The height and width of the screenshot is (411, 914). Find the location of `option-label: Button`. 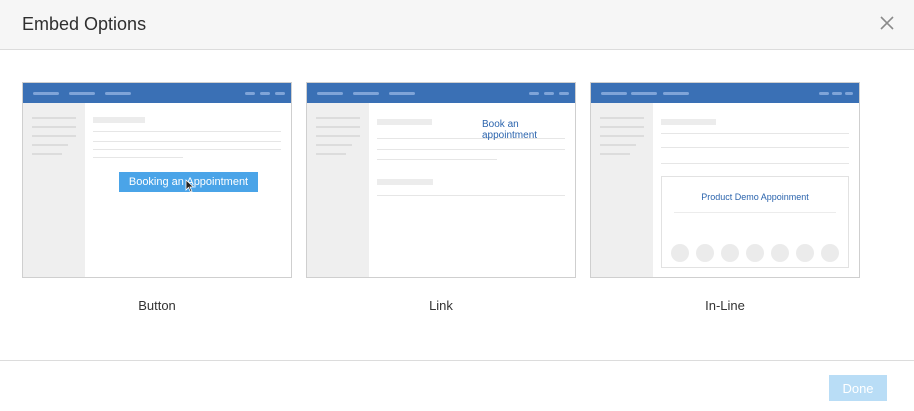

option-label: Button is located at coordinates (157, 305).